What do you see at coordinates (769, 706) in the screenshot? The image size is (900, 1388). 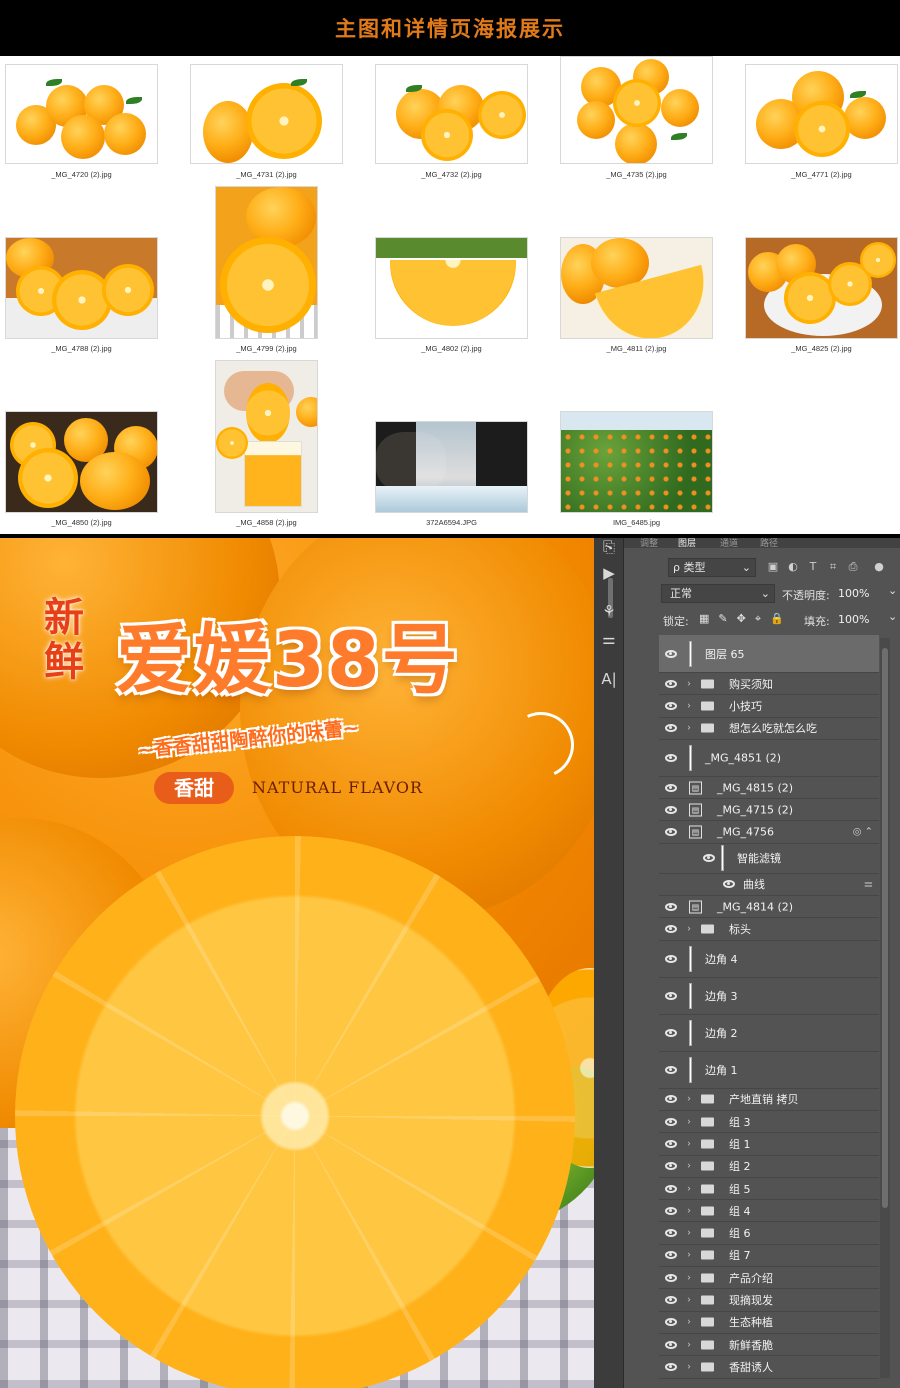 I see `layer-row: › 小技巧` at bounding box center [769, 706].